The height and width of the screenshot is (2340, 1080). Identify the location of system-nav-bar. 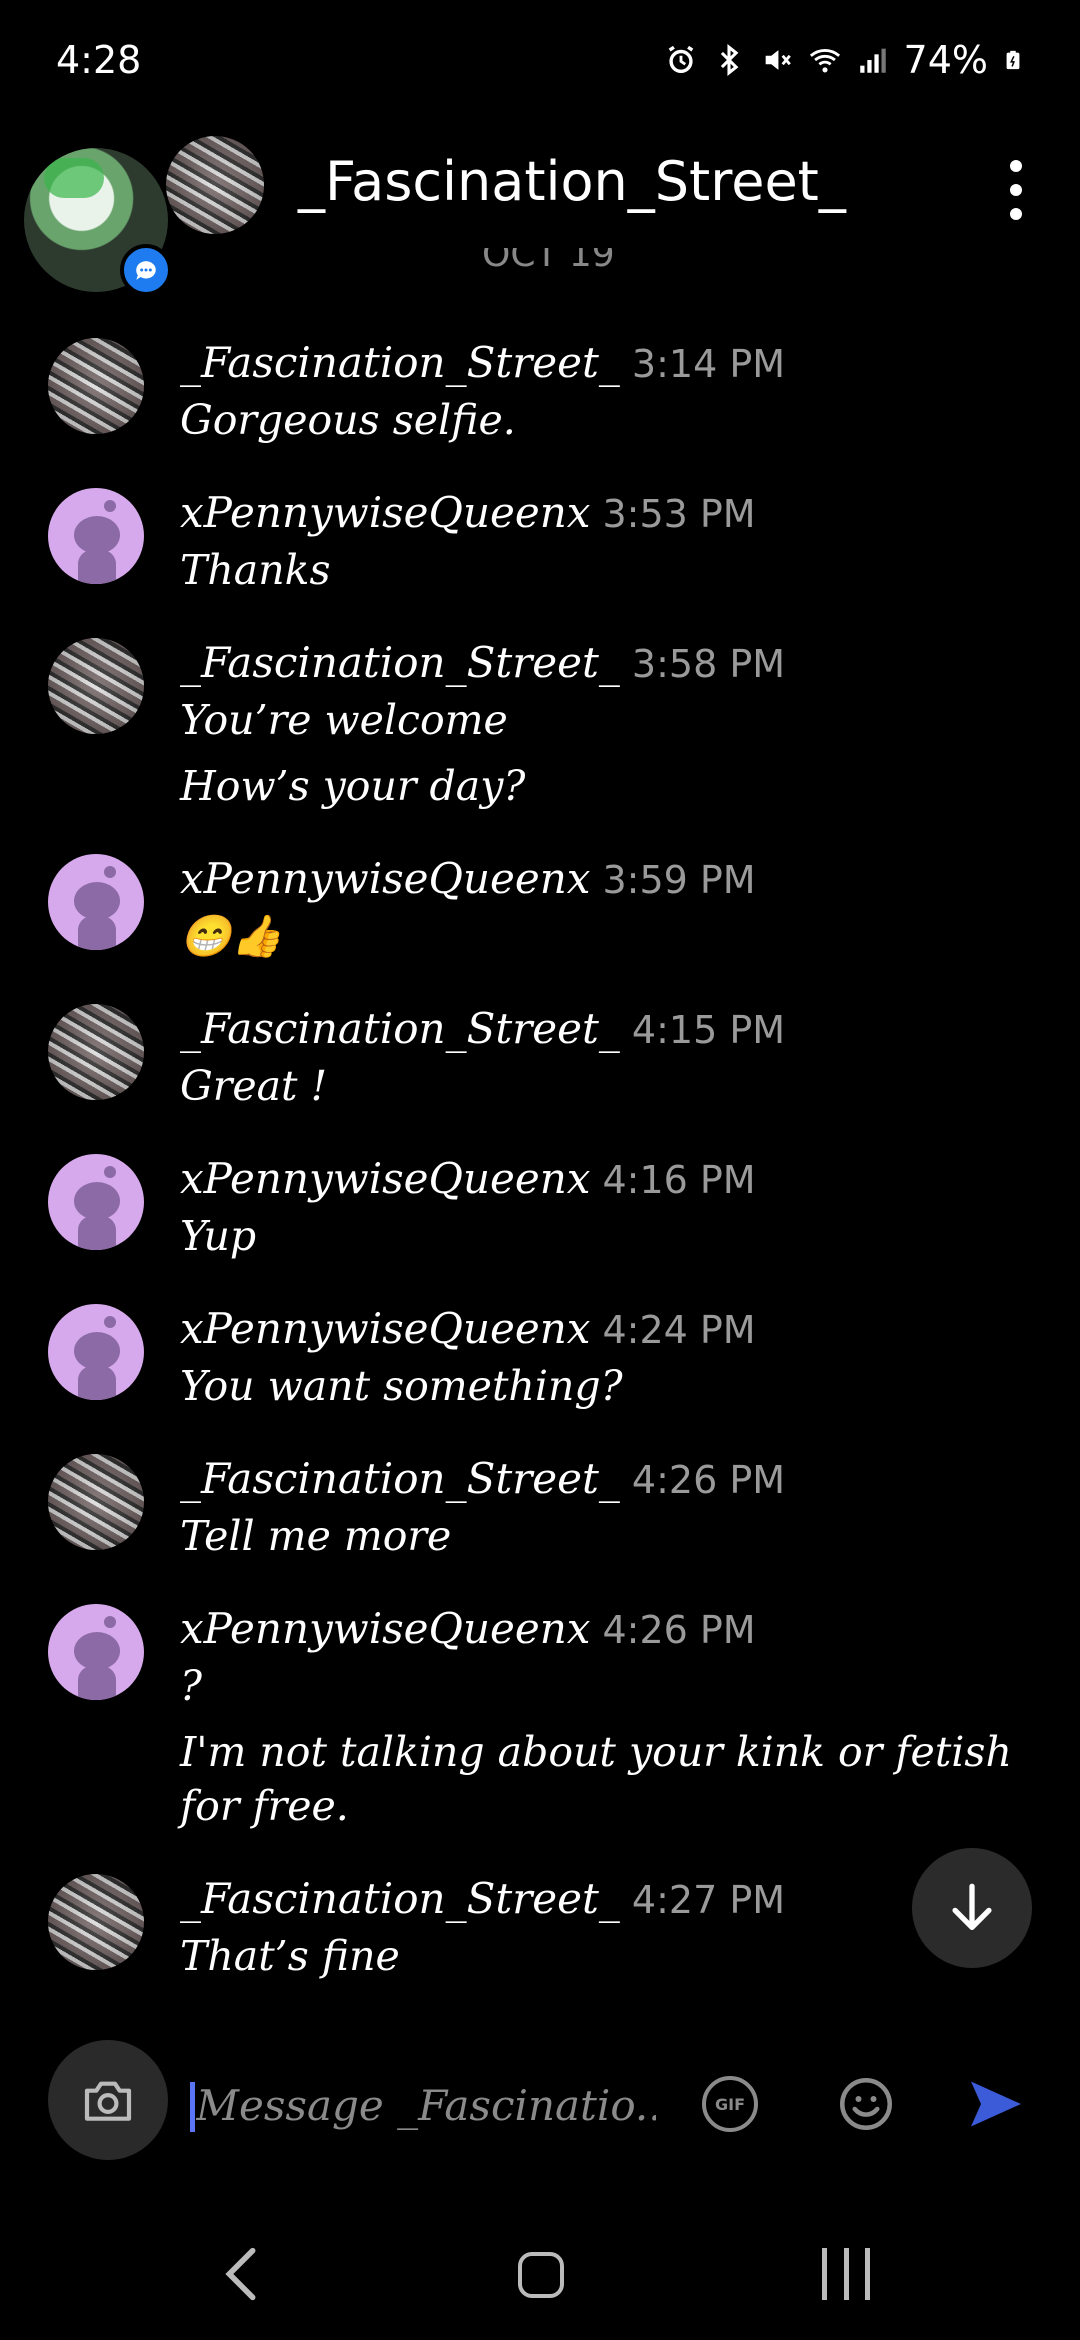
(540, 2280).